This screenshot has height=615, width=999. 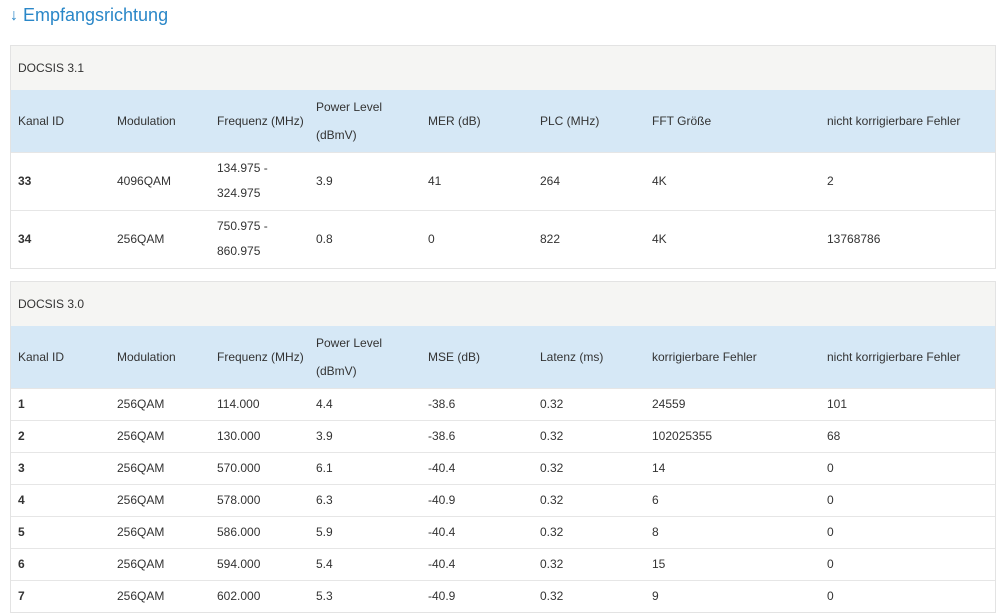 I want to click on section-heading-empfangsrichtung: ↓ Empfangsrichtung, so click(x=89, y=15).